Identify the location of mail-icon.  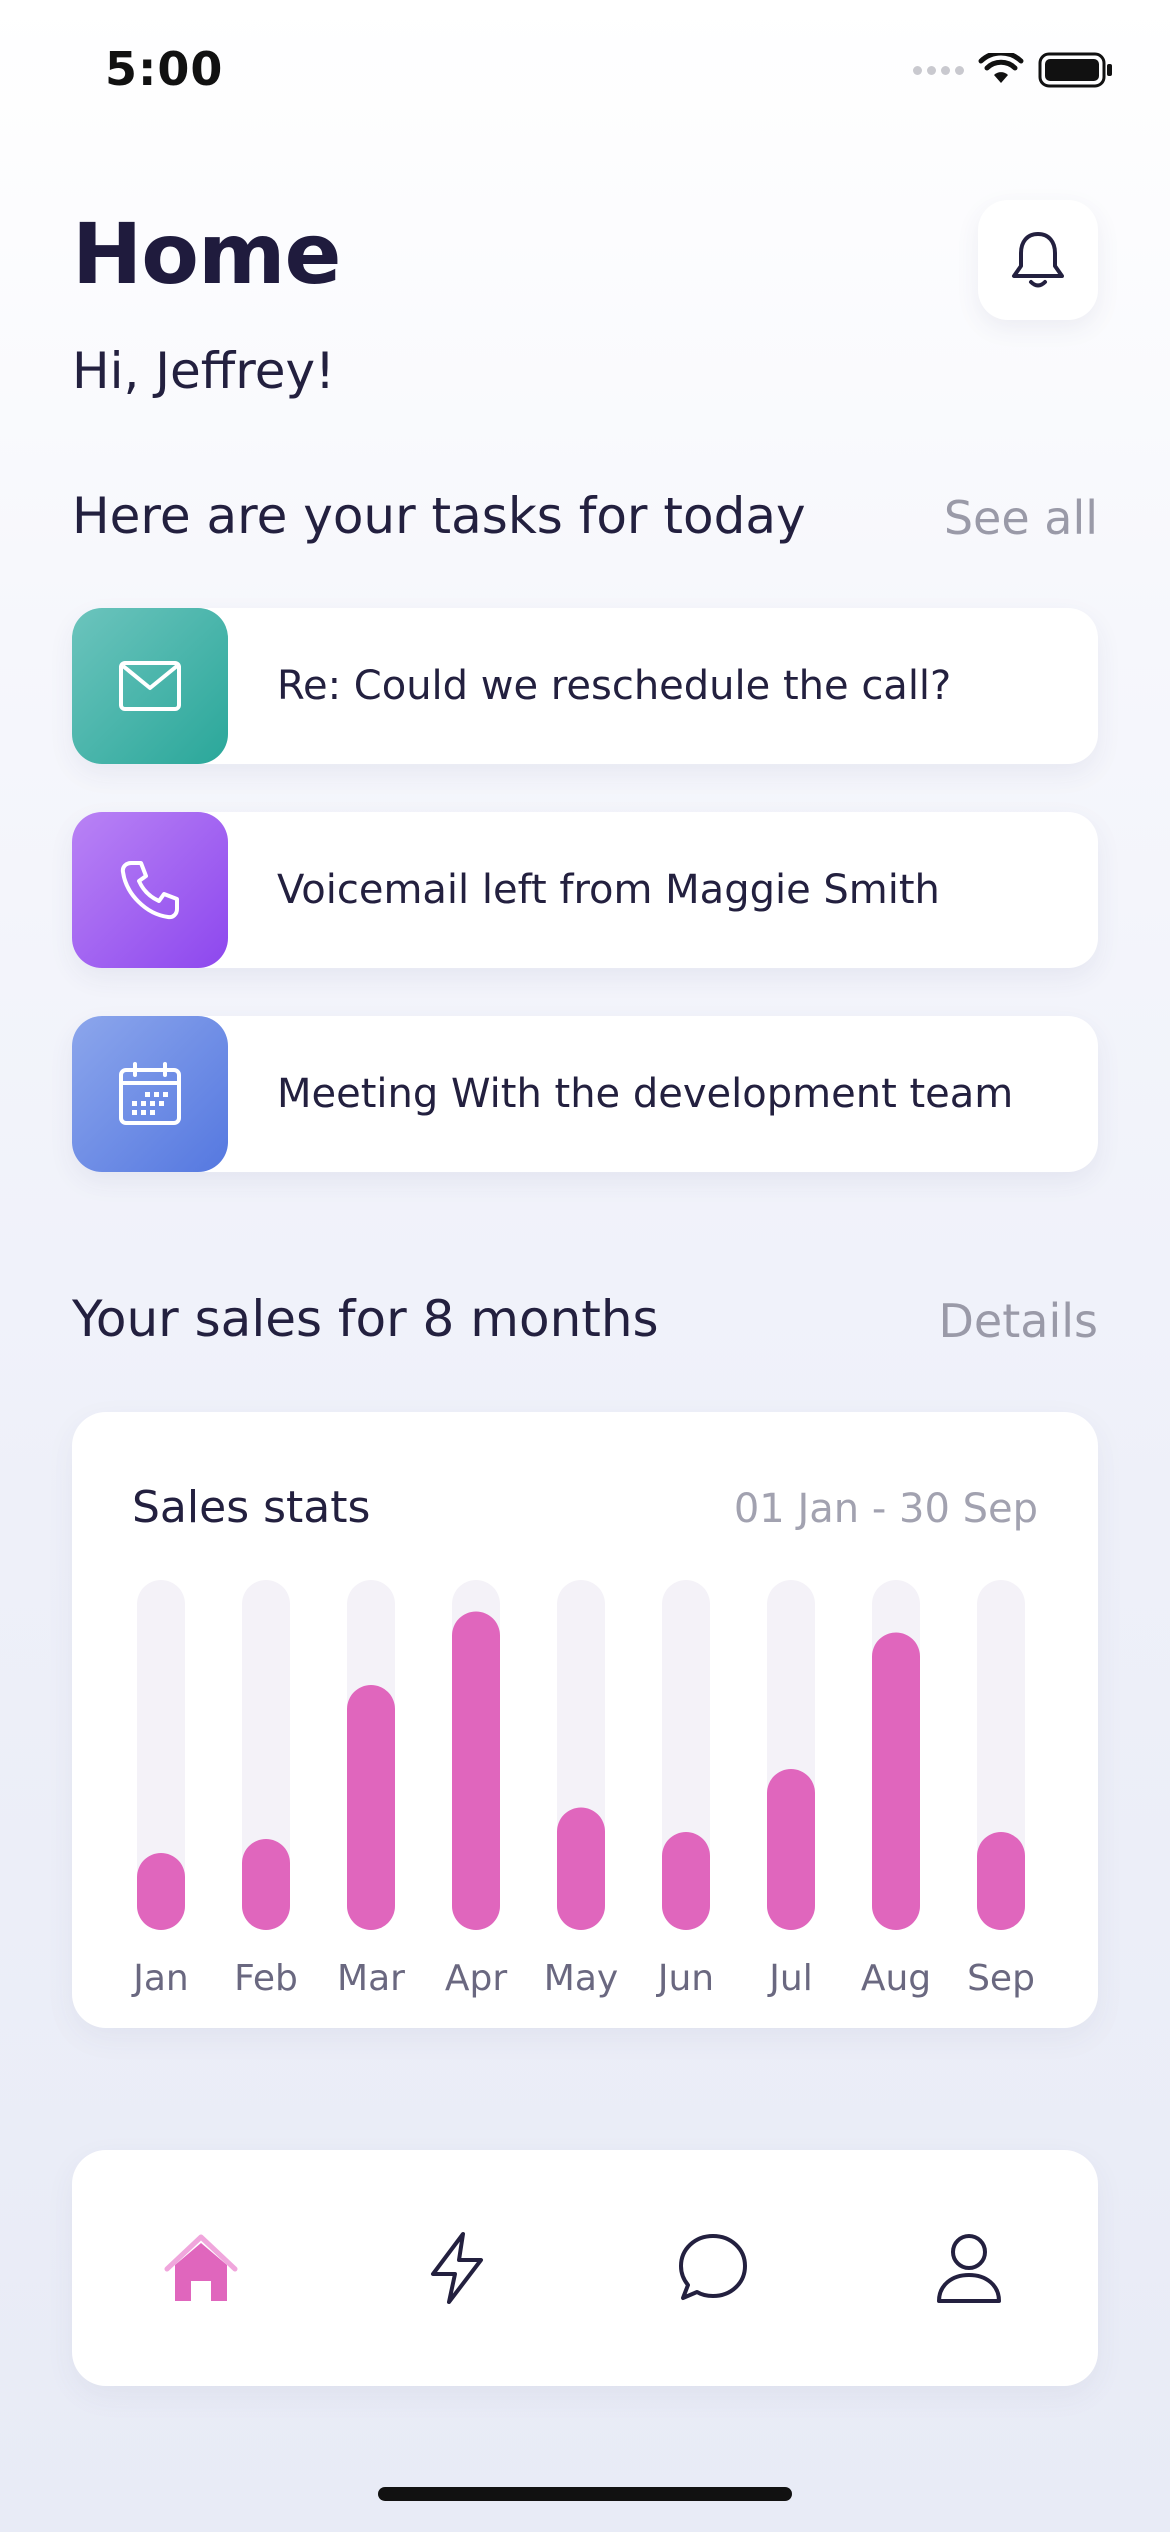
(150, 686).